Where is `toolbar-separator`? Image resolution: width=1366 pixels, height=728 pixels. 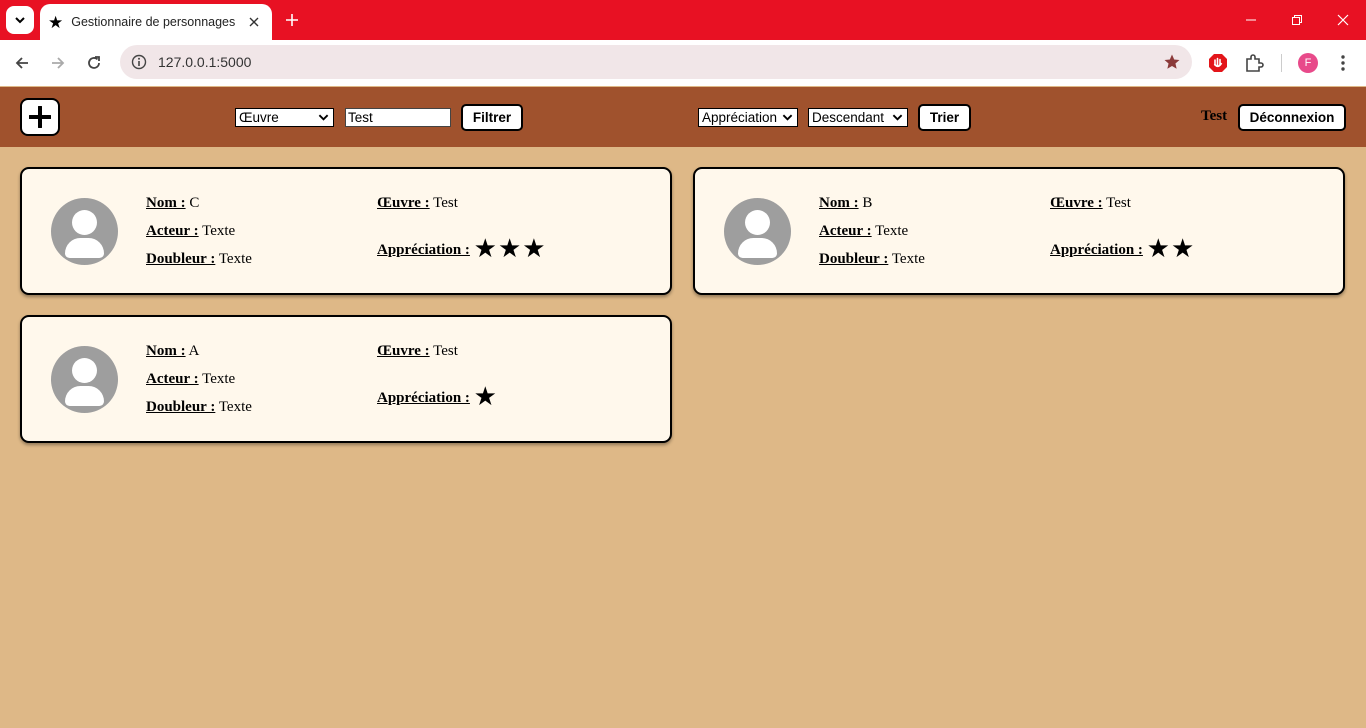 toolbar-separator is located at coordinates (1281, 63).